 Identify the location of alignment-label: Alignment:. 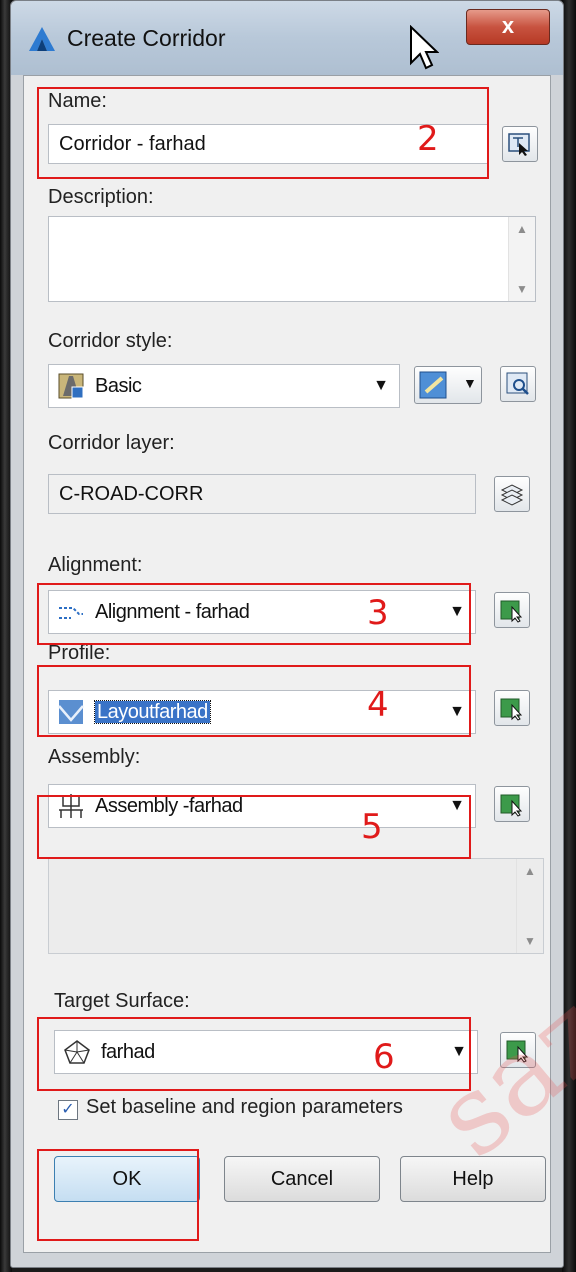
(95, 565).